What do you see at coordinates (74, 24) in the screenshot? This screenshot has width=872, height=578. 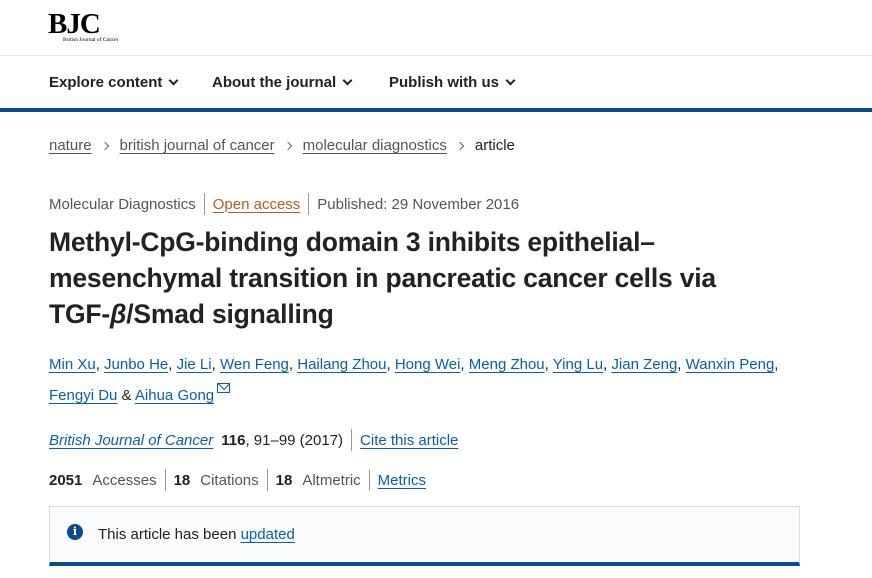 I see `logo-mark: BJC` at bounding box center [74, 24].